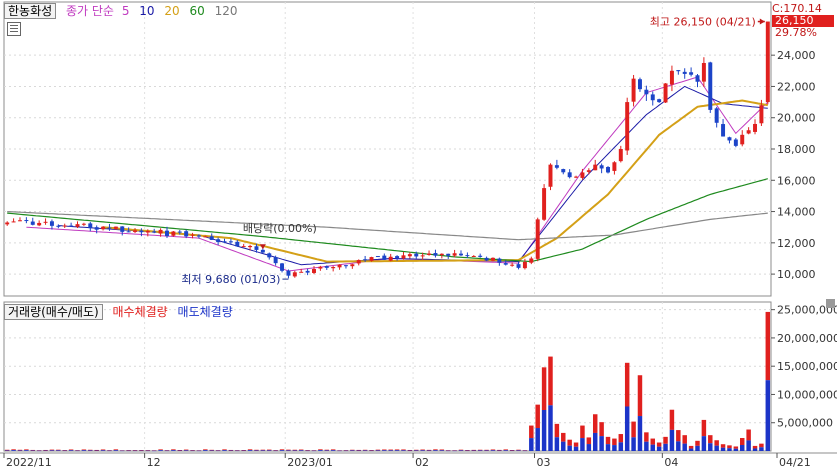 The image size is (837, 471). Describe the element at coordinates (830, 303) in the screenshot. I see `volume-scroll-handle` at that location.